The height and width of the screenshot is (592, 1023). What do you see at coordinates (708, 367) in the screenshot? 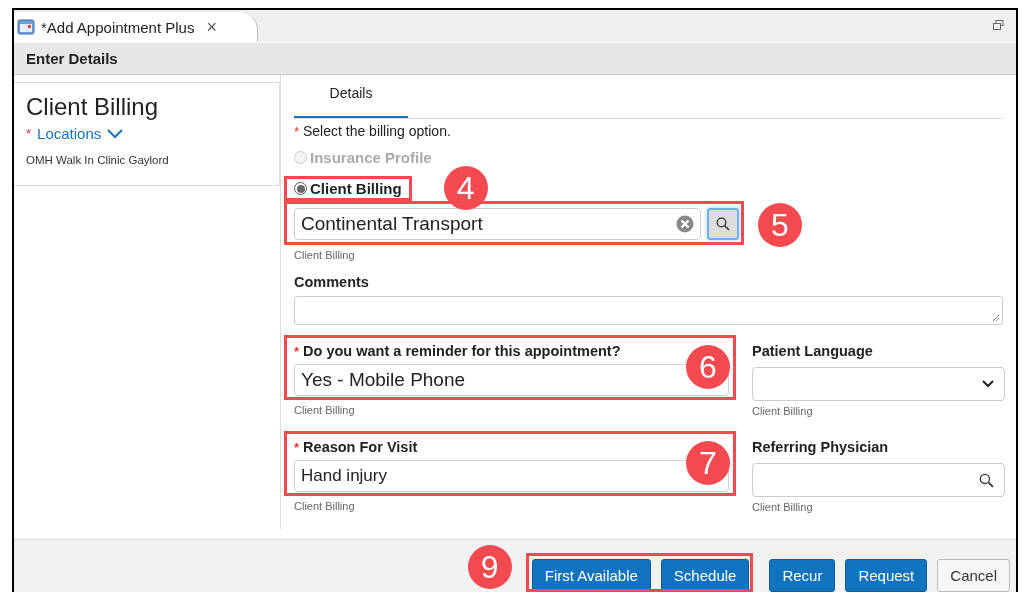
I see `step-number-badge: 6` at bounding box center [708, 367].